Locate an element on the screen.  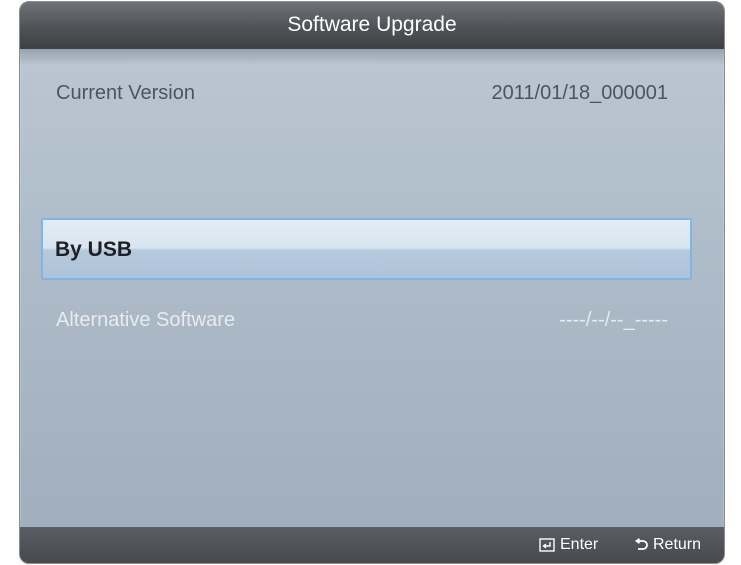
alternative-software-label: Alternative Software is located at coordinates (145, 320).